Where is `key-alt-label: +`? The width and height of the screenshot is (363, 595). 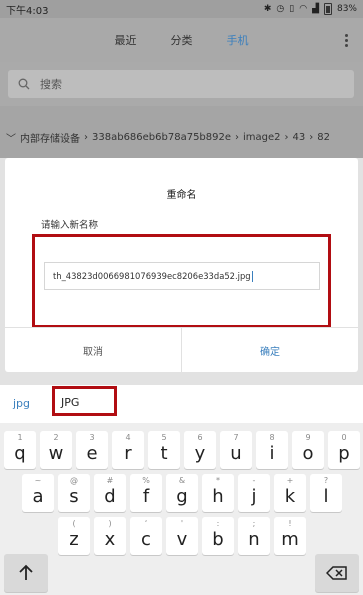 key-alt-label: + is located at coordinates (290, 480).